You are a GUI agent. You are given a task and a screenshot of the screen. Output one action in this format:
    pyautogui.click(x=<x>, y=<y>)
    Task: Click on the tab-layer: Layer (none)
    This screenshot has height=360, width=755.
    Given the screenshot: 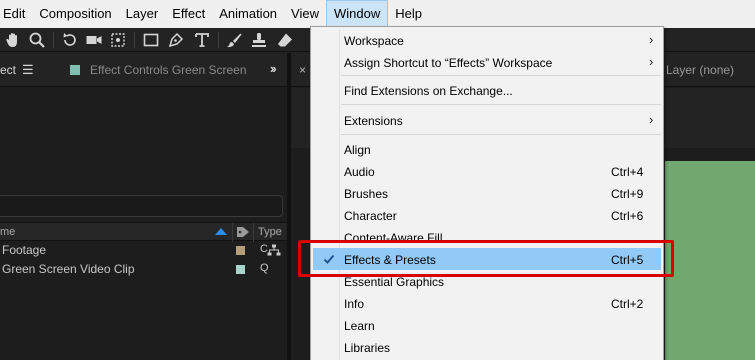 What is the action you would take?
    pyautogui.click(x=700, y=70)
    